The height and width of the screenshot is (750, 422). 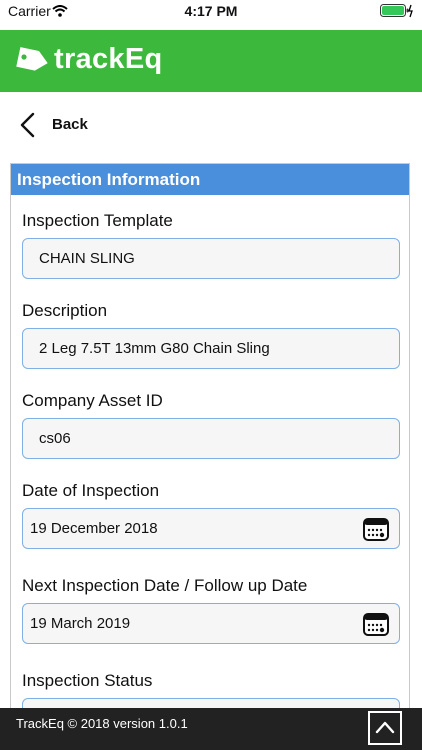 What do you see at coordinates (94, 528) in the screenshot?
I see `inspection-date-value: 19 December 2018` at bounding box center [94, 528].